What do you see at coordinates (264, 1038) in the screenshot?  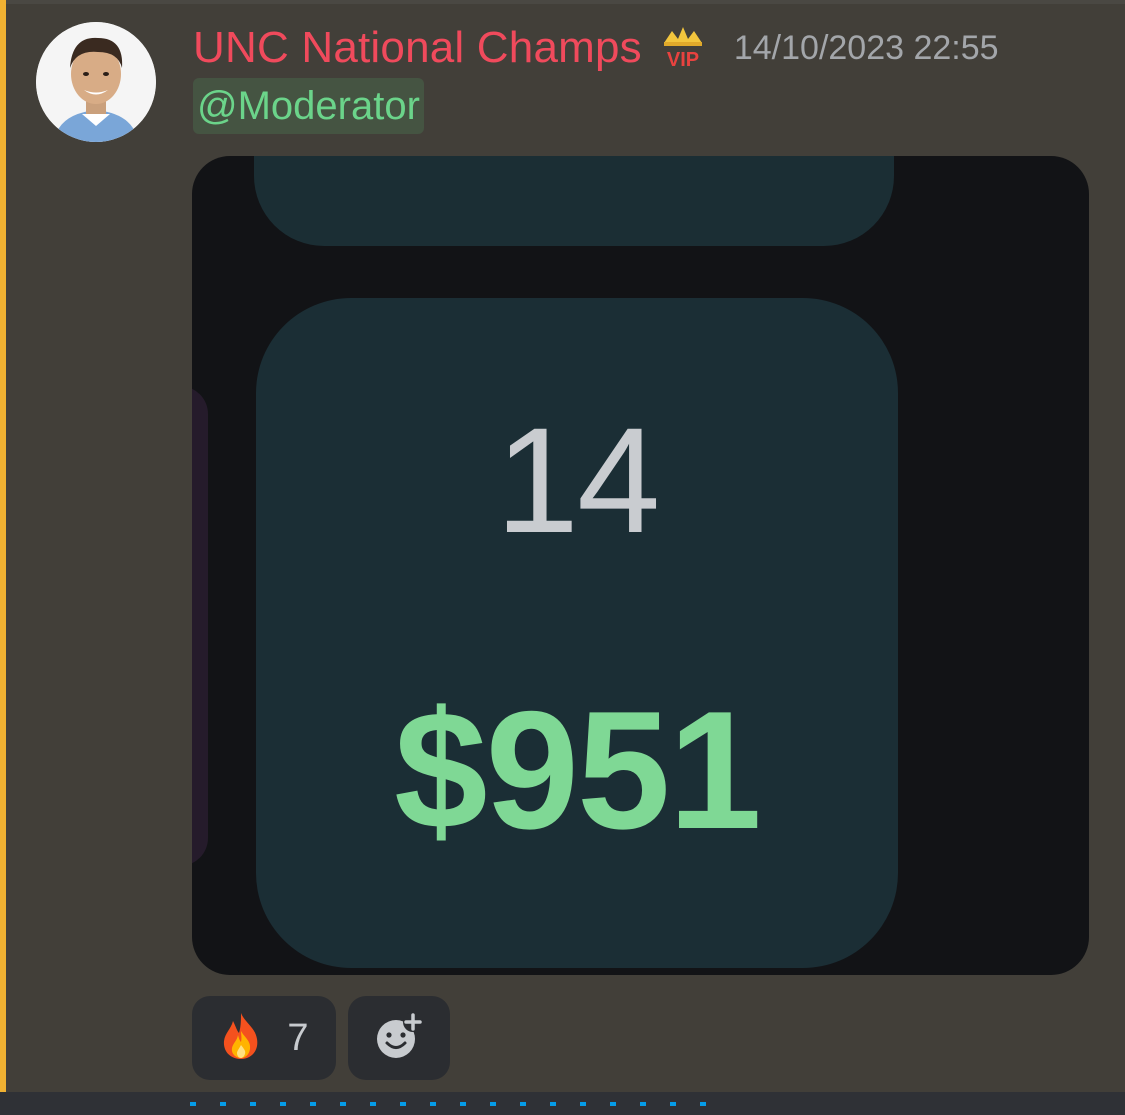 I see `reaction-fire: 7` at bounding box center [264, 1038].